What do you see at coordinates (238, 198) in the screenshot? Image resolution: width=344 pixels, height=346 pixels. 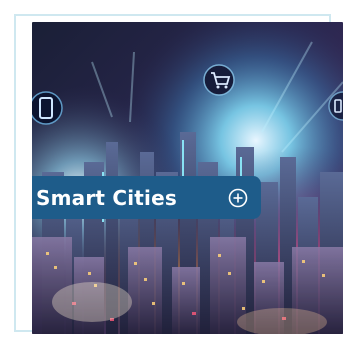 I see `circle-plus-icon` at bounding box center [238, 198].